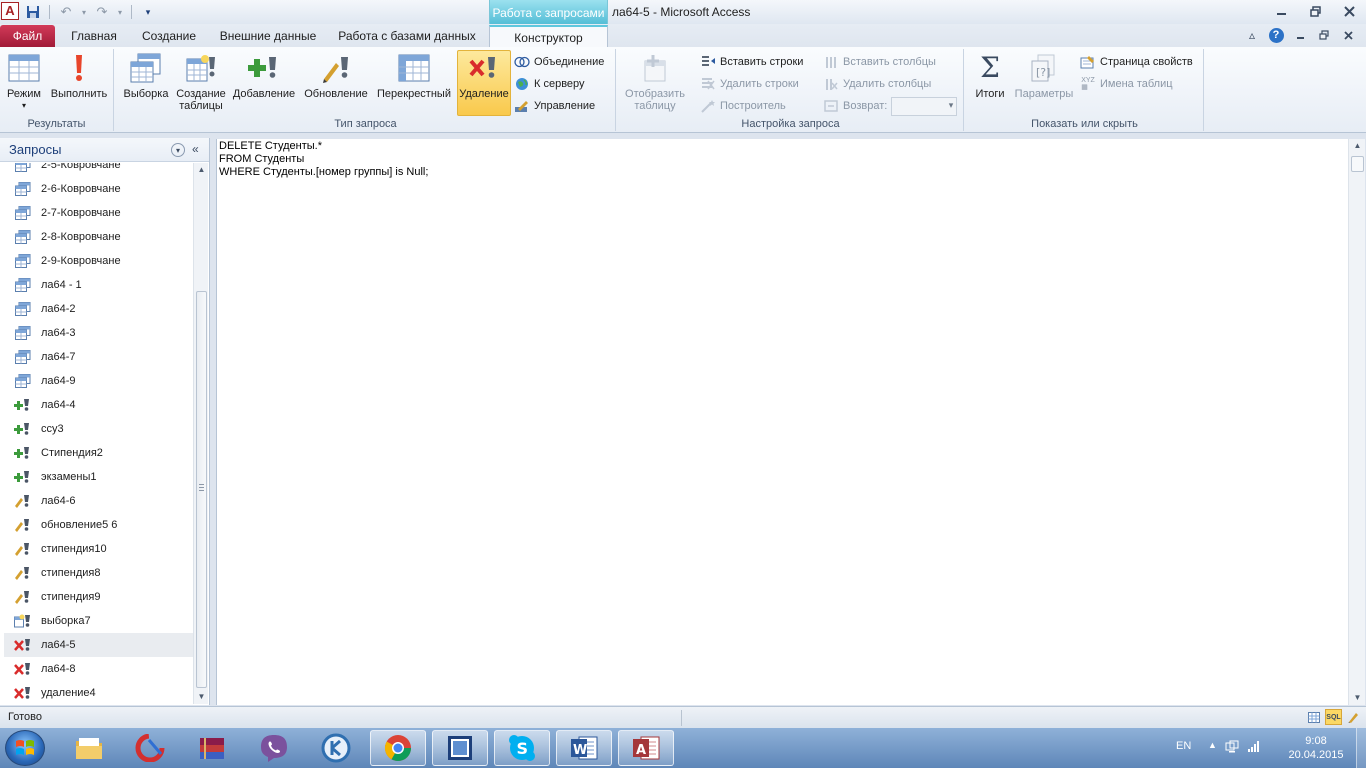 The height and width of the screenshot is (768, 1366). What do you see at coordinates (1136, 62) in the screenshot?
I see `property-sheet-button: Страница свойств` at bounding box center [1136, 62].